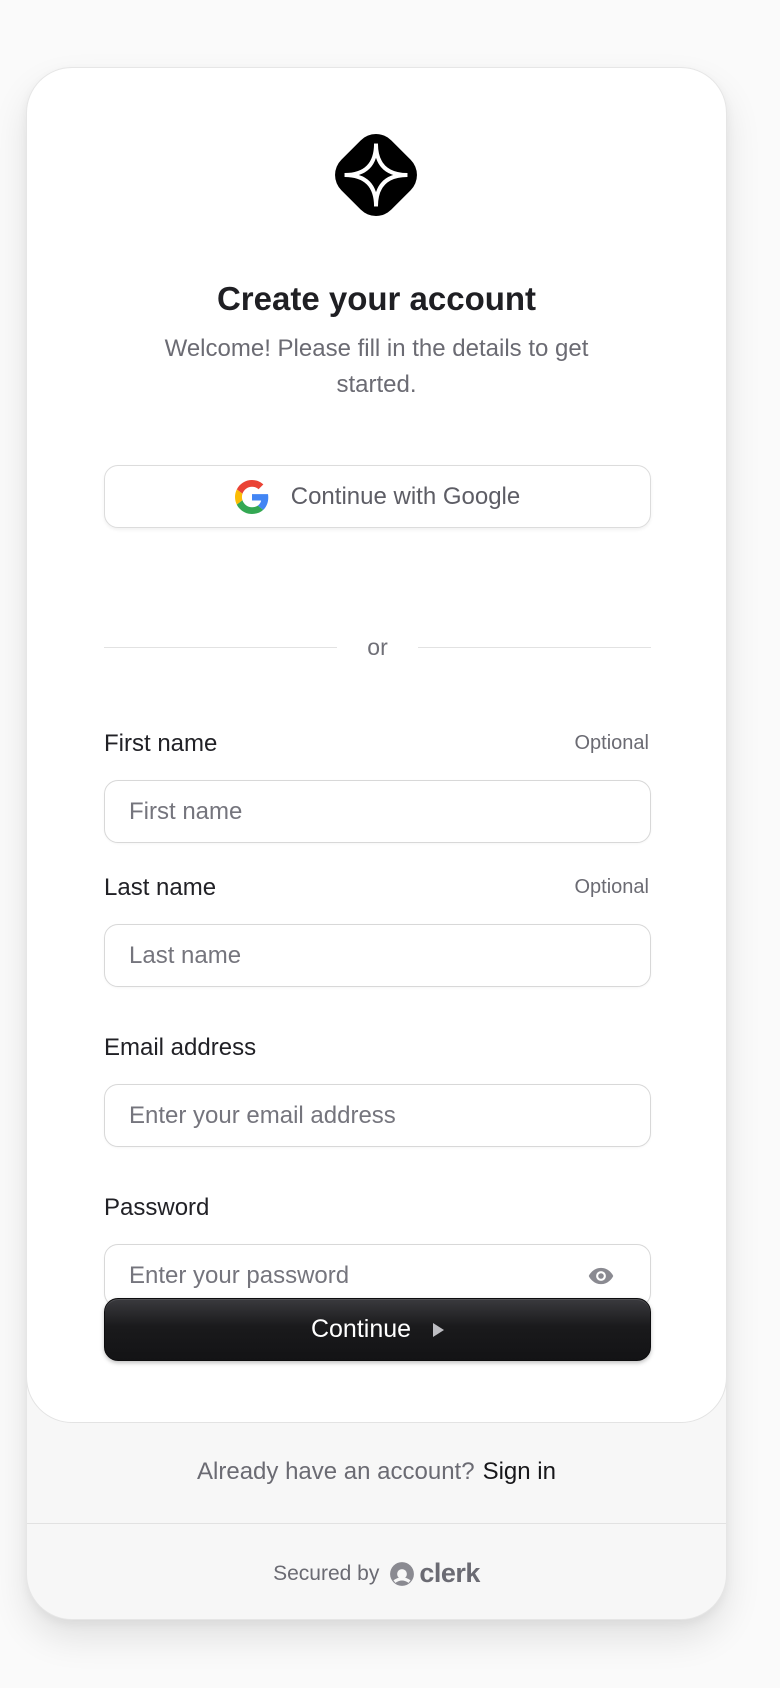 This screenshot has height=1688, width=780. I want to click on password-label: Password, so click(157, 1207).